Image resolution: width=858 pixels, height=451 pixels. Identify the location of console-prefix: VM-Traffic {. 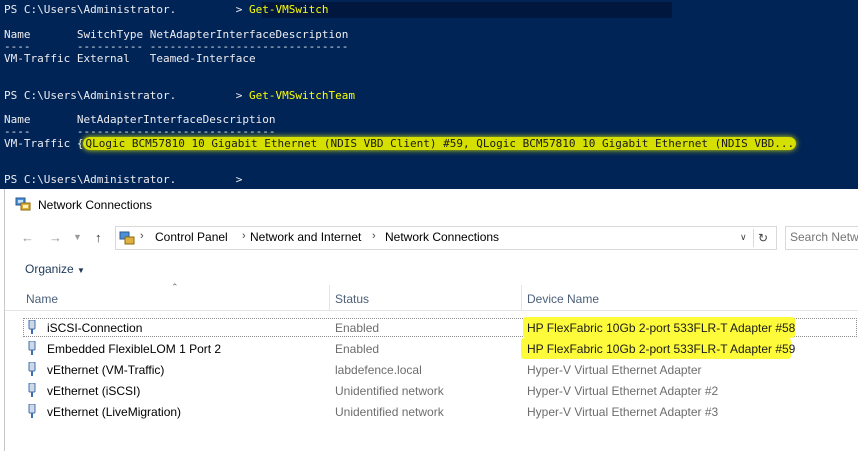
(44, 143).